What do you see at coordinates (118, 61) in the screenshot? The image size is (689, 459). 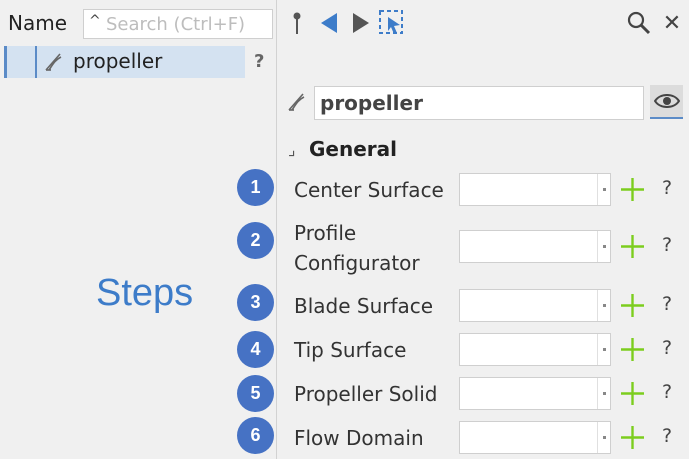 I see `tree-item-label: propeller` at bounding box center [118, 61].